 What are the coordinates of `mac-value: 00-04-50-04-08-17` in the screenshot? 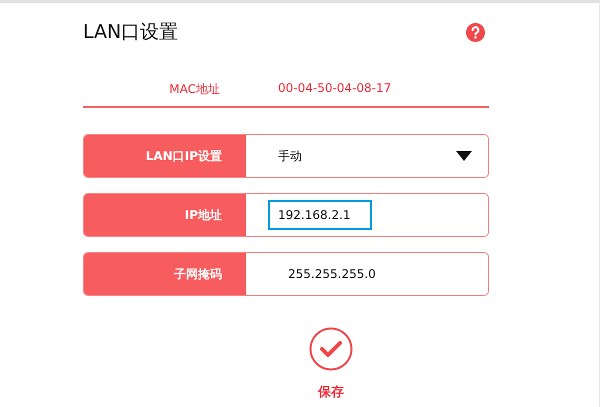 It's located at (335, 89).